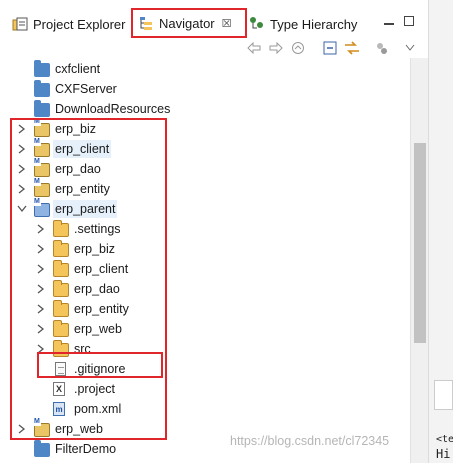 The height and width of the screenshot is (463, 453). What do you see at coordinates (444, 439) in the screenshot?
I see `adjacent-text: <te` at bounding box center [444, 439].